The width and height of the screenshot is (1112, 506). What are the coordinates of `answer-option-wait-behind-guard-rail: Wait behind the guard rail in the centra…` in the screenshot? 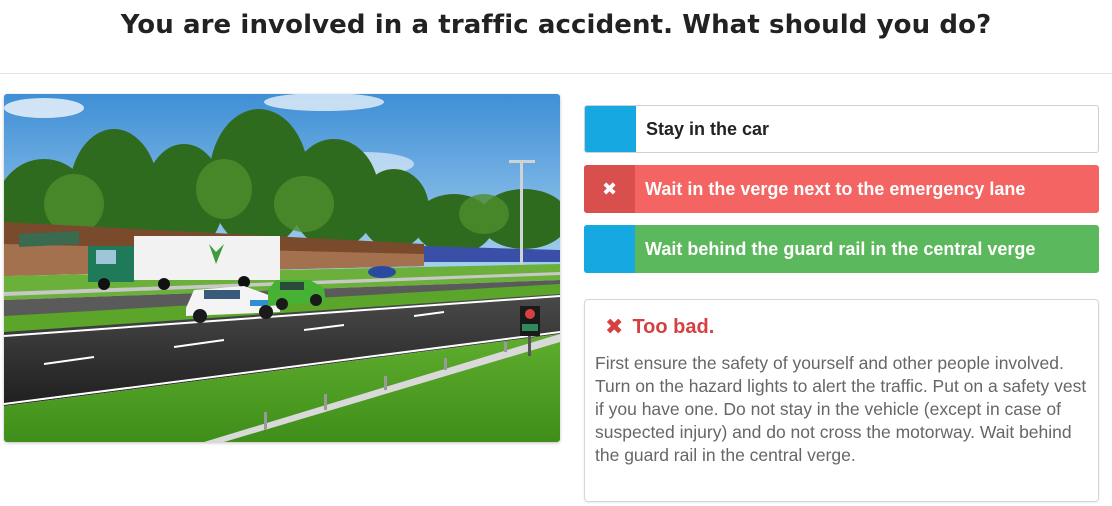 It's located at (841, 249).